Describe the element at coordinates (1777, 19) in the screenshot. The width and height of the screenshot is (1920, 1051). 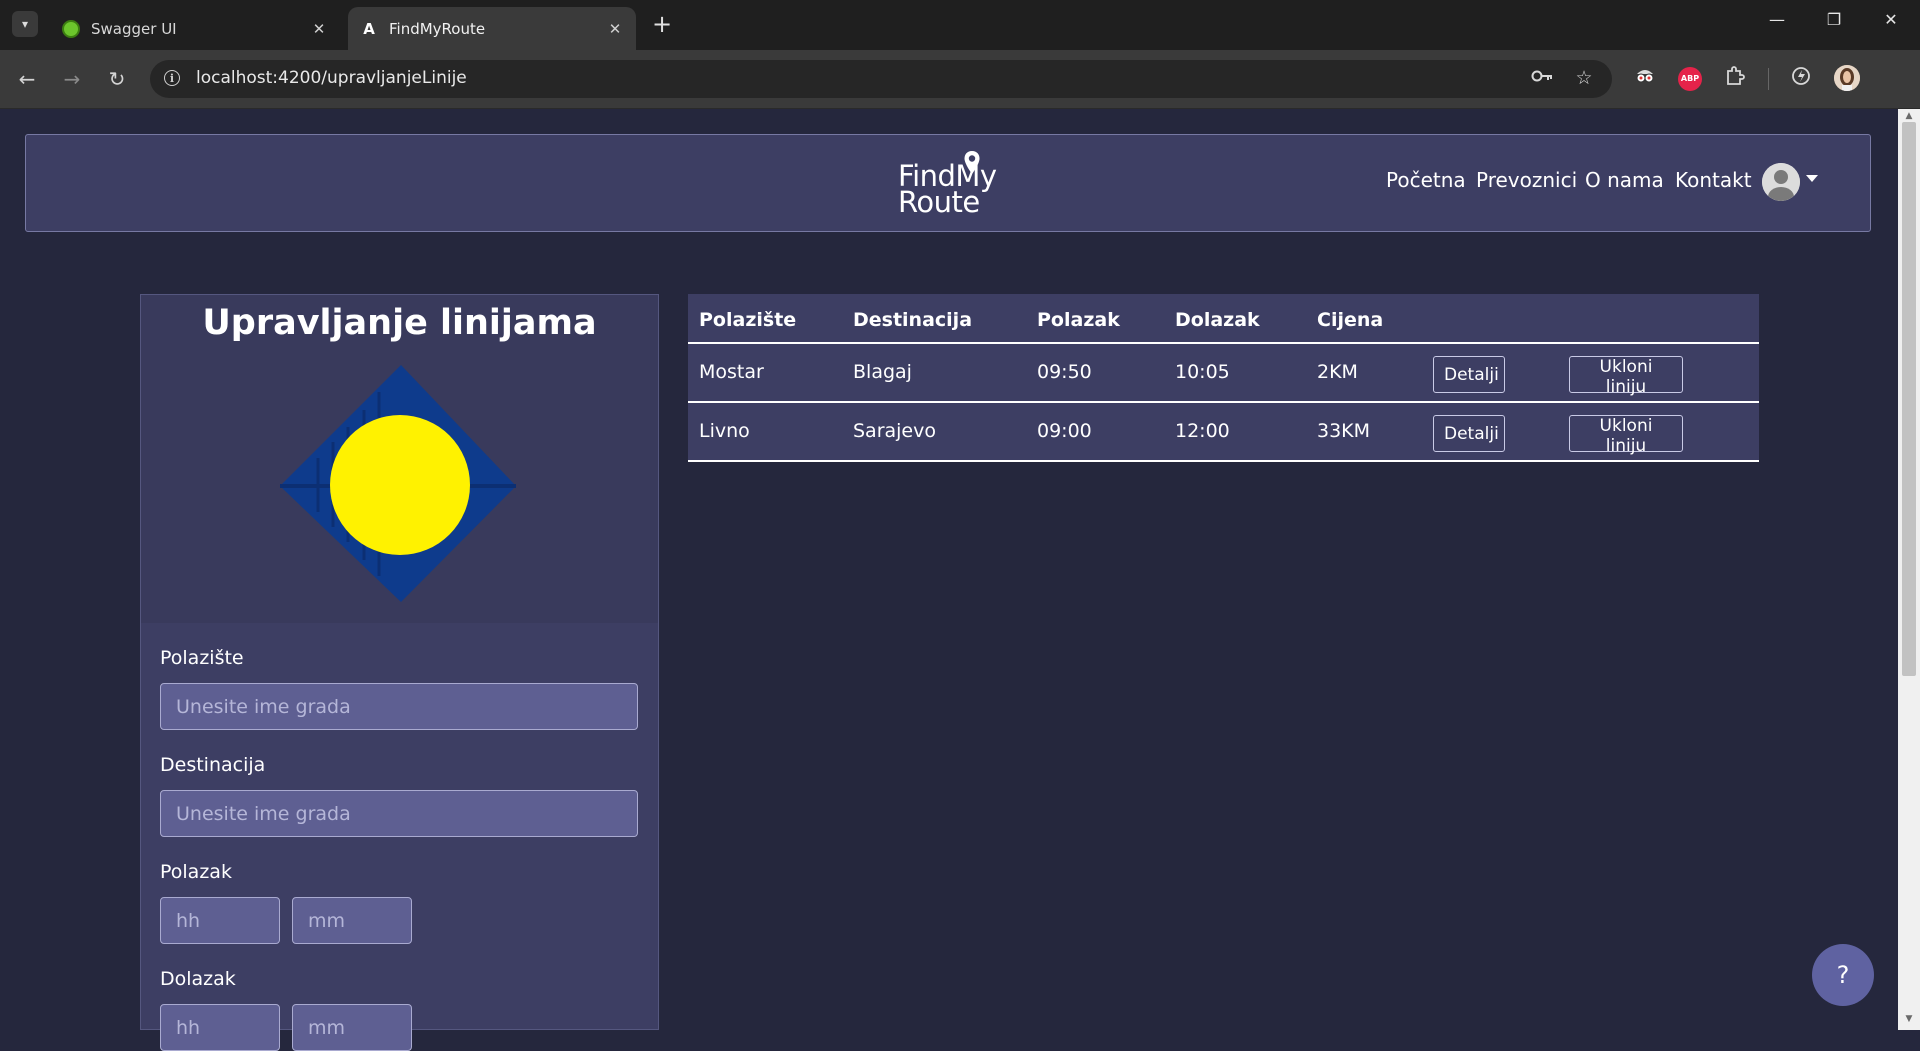
I see `minimize-button: —` at that location.